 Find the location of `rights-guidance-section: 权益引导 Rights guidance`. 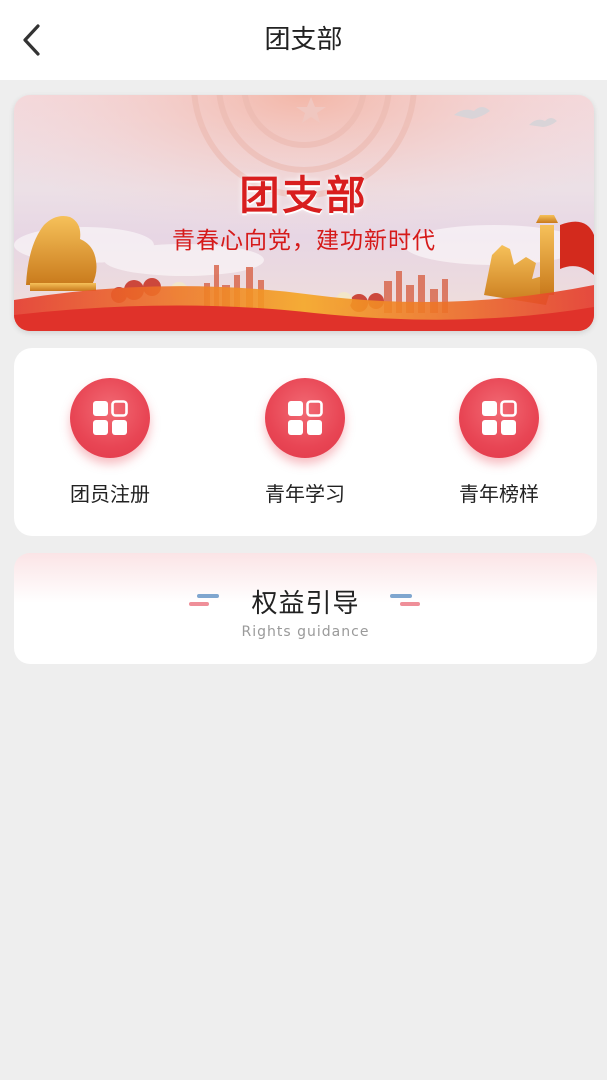

rights-guidance-section: 权益引导 Rights guidance is located at coordinates (305, 608).